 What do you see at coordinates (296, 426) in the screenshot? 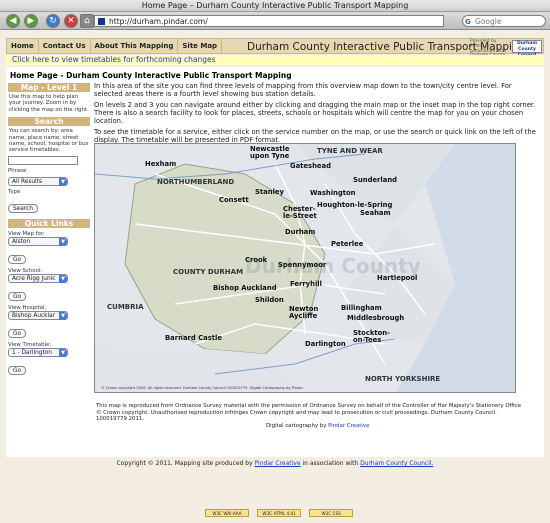
I see `footnote-credit-prefix: Digital cartography by` at bounding box center [296, 426].